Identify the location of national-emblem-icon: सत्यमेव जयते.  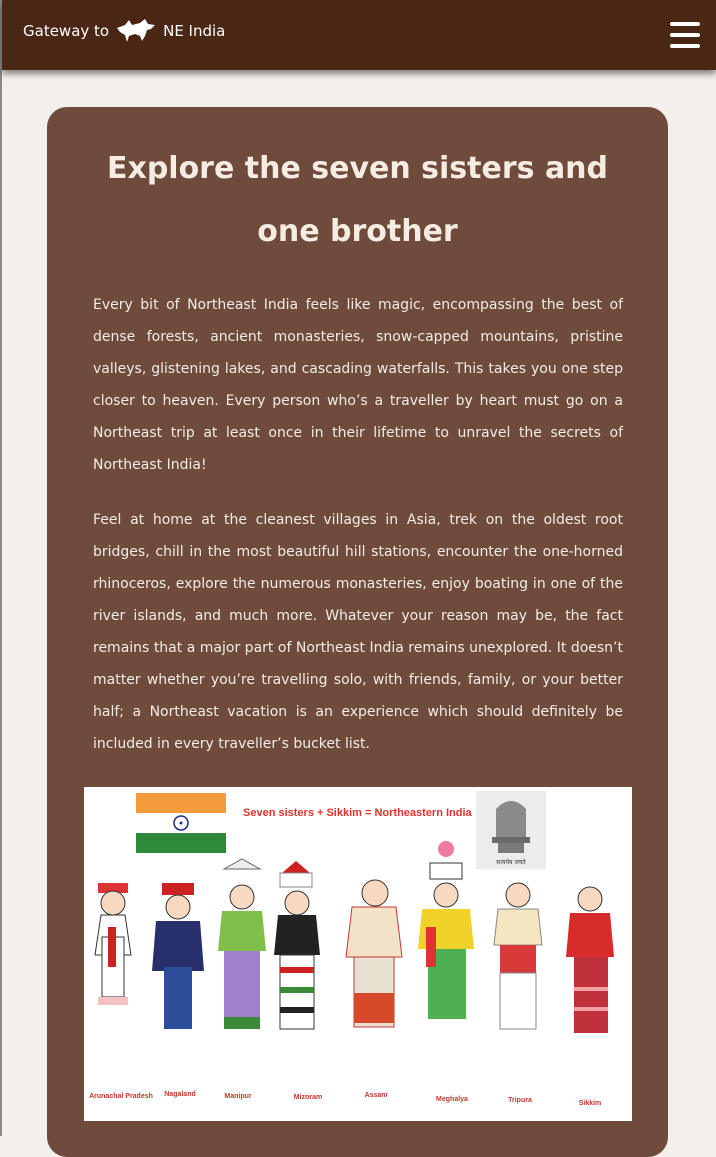
(511, 830).